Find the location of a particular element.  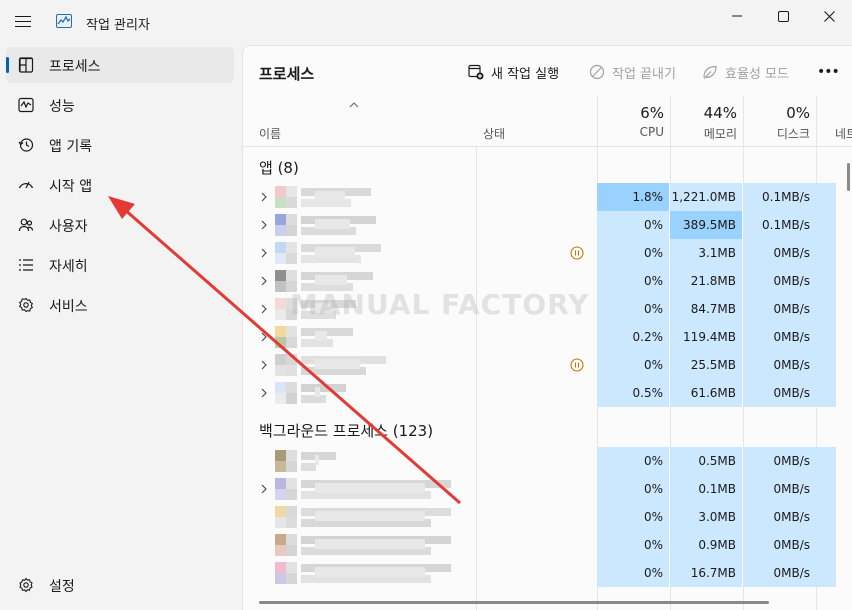

background-section-header: 백그라운드 프로세스 (123) is located at coordinates (346, 430).